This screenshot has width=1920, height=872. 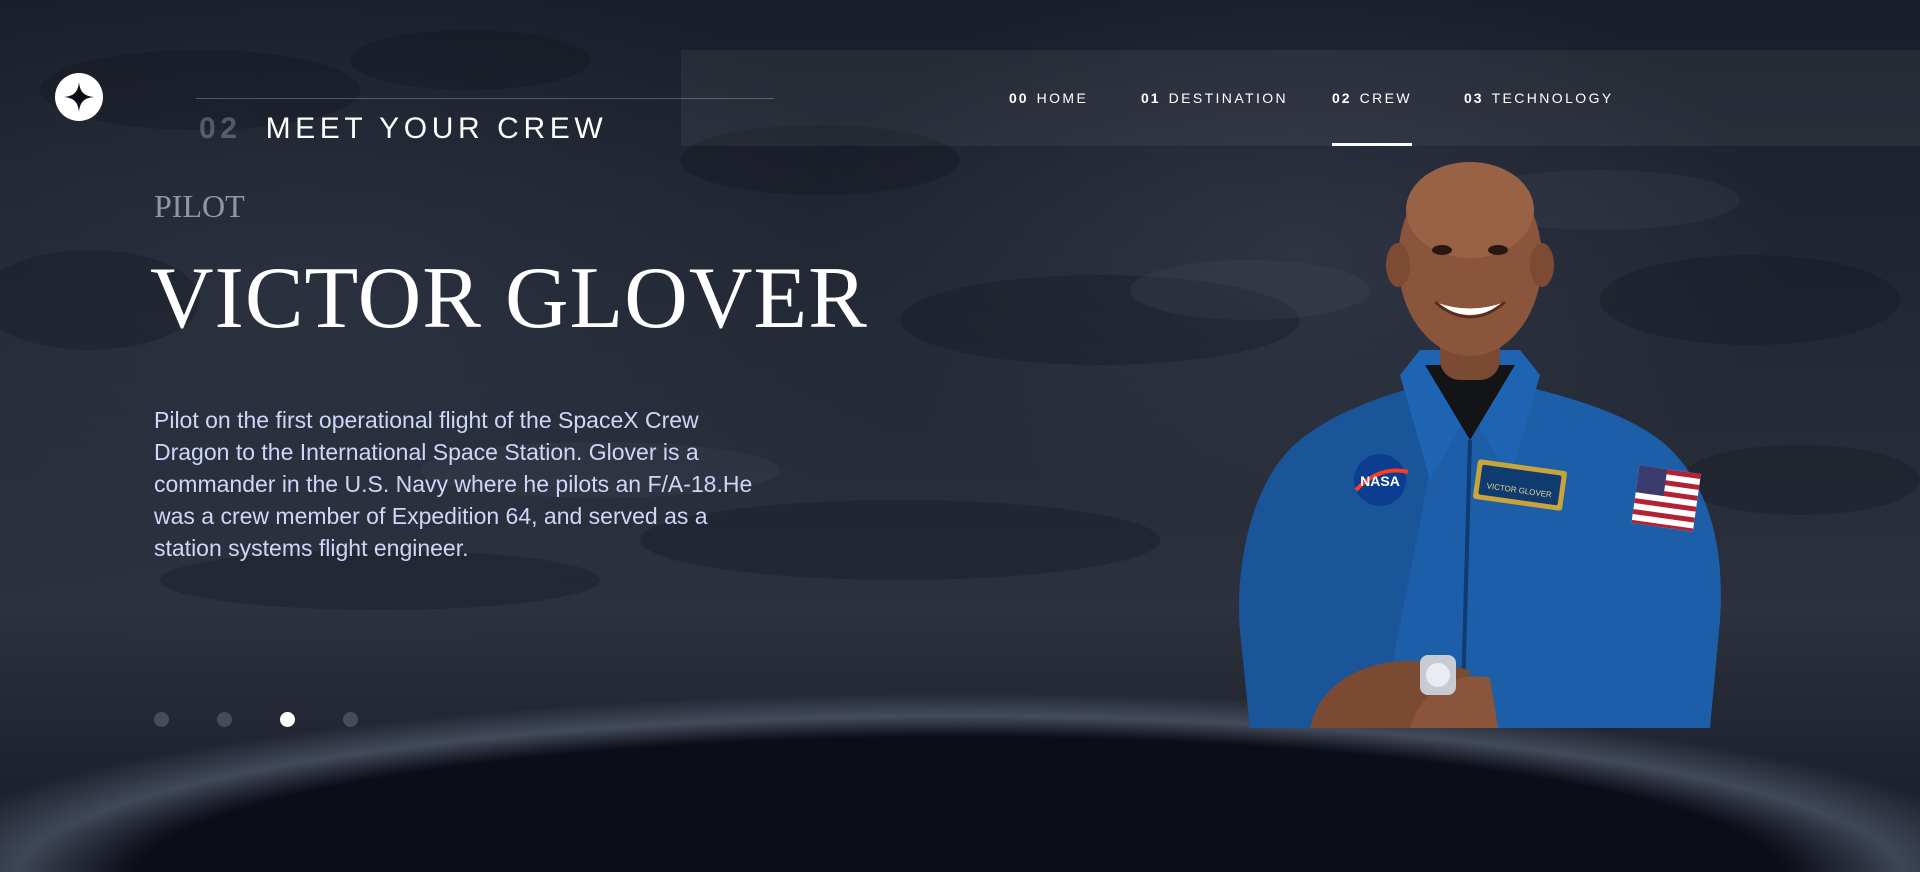 I want to click on star-logo-icon, so click(x=79, y=97).